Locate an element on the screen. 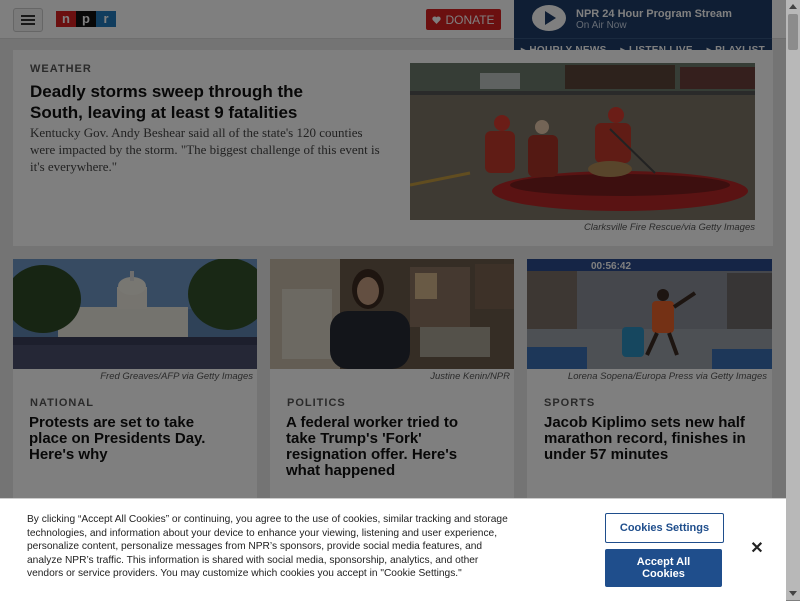  vertical-scrollbar is located at coordinates (793, 300).